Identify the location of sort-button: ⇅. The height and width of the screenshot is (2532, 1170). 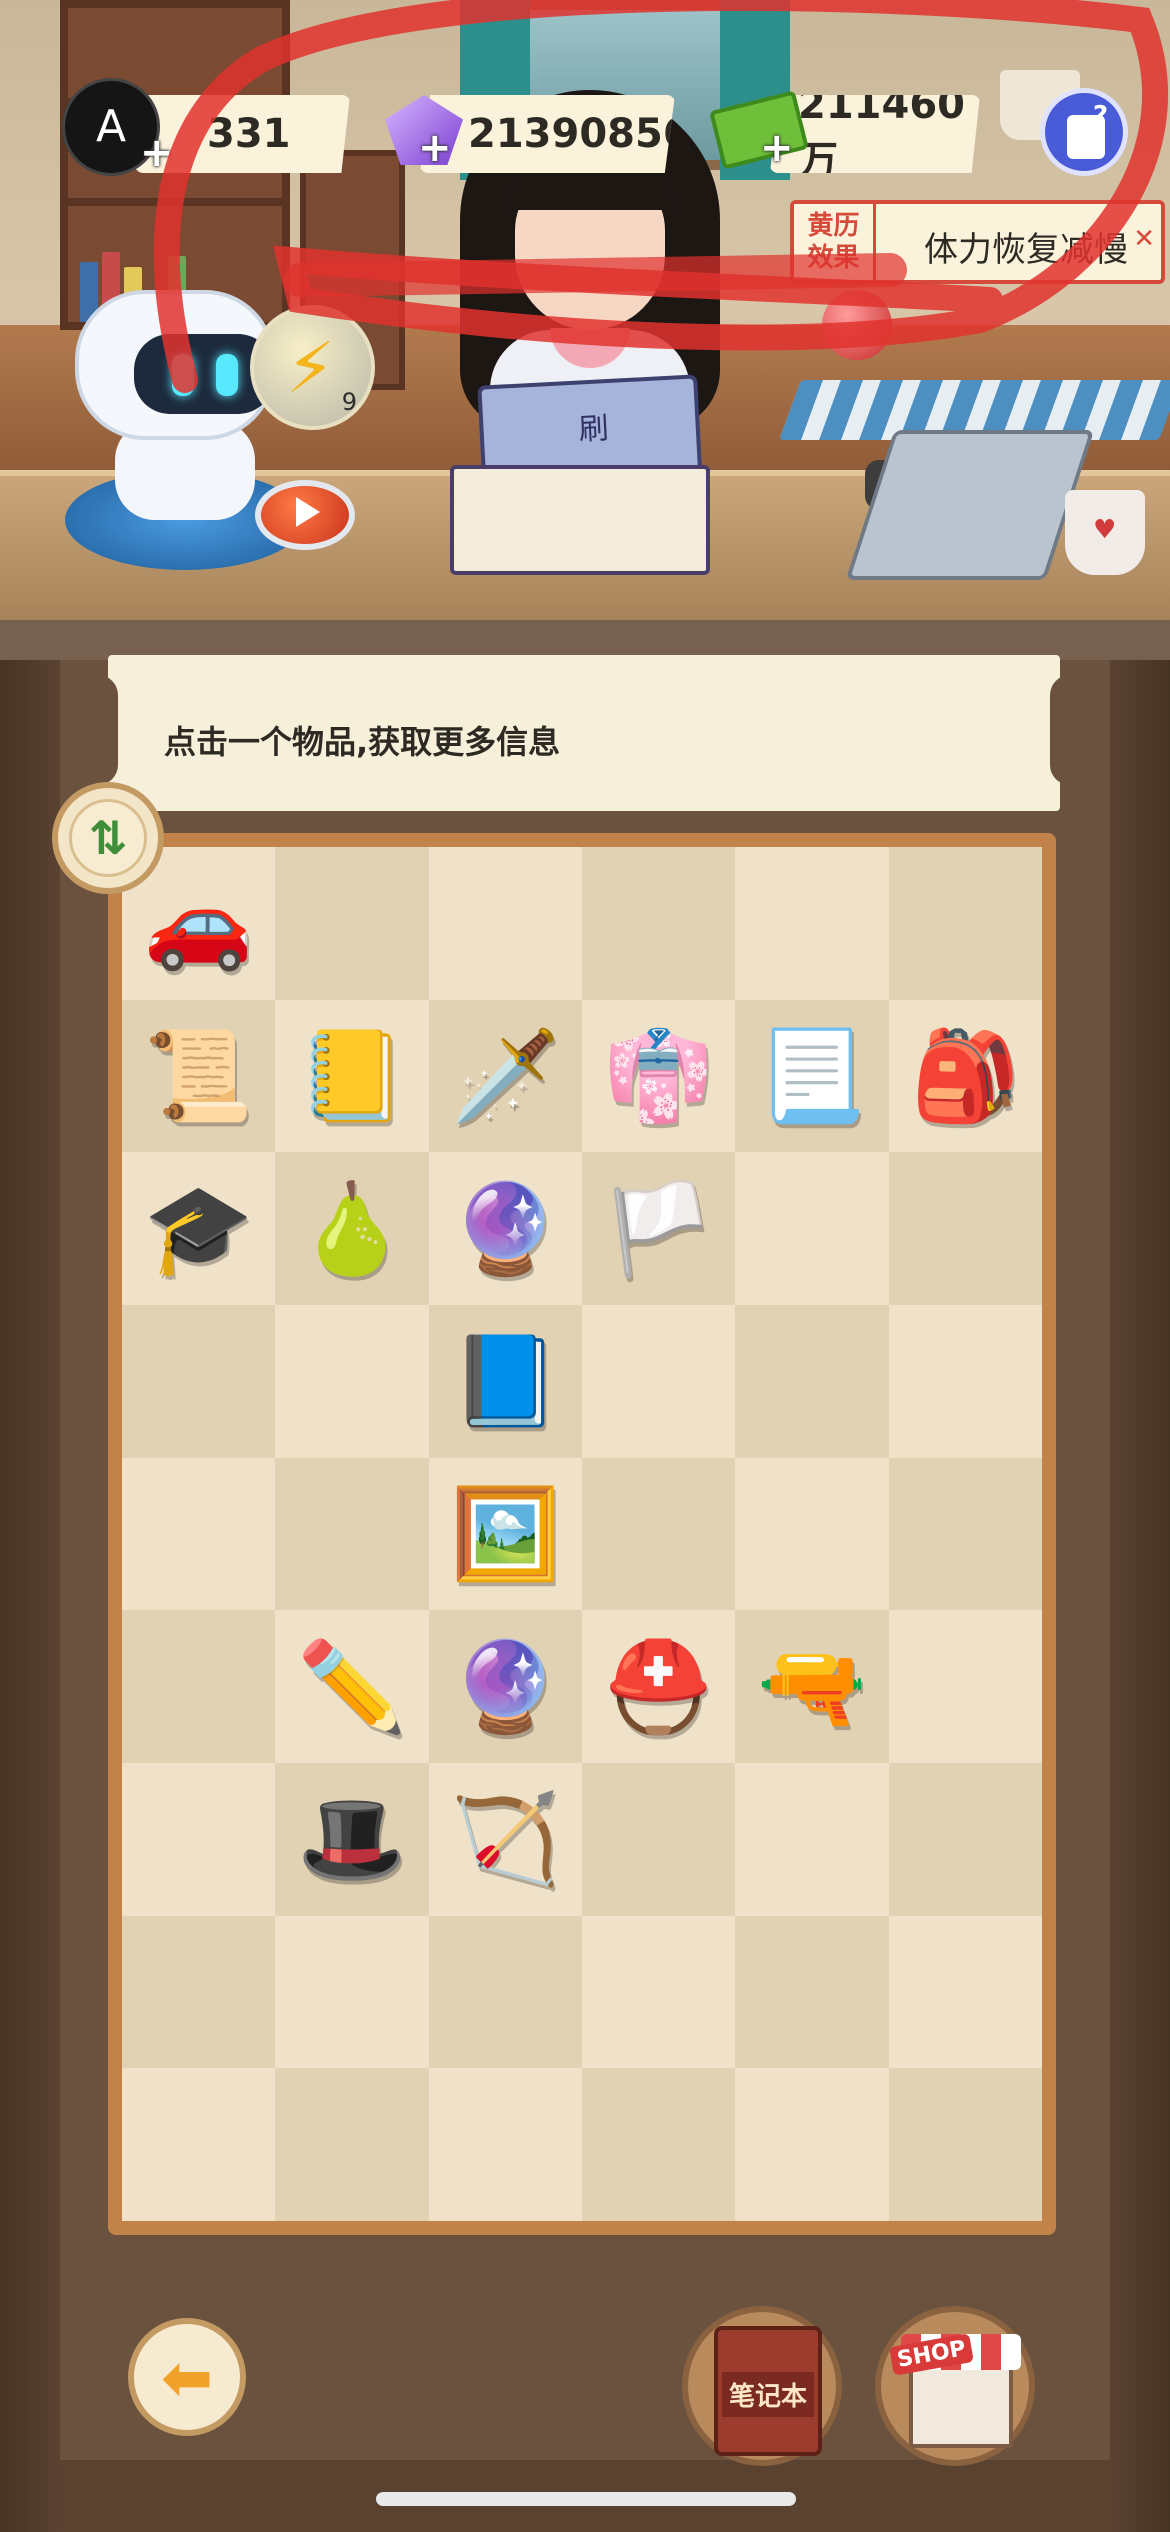
(108, 838).